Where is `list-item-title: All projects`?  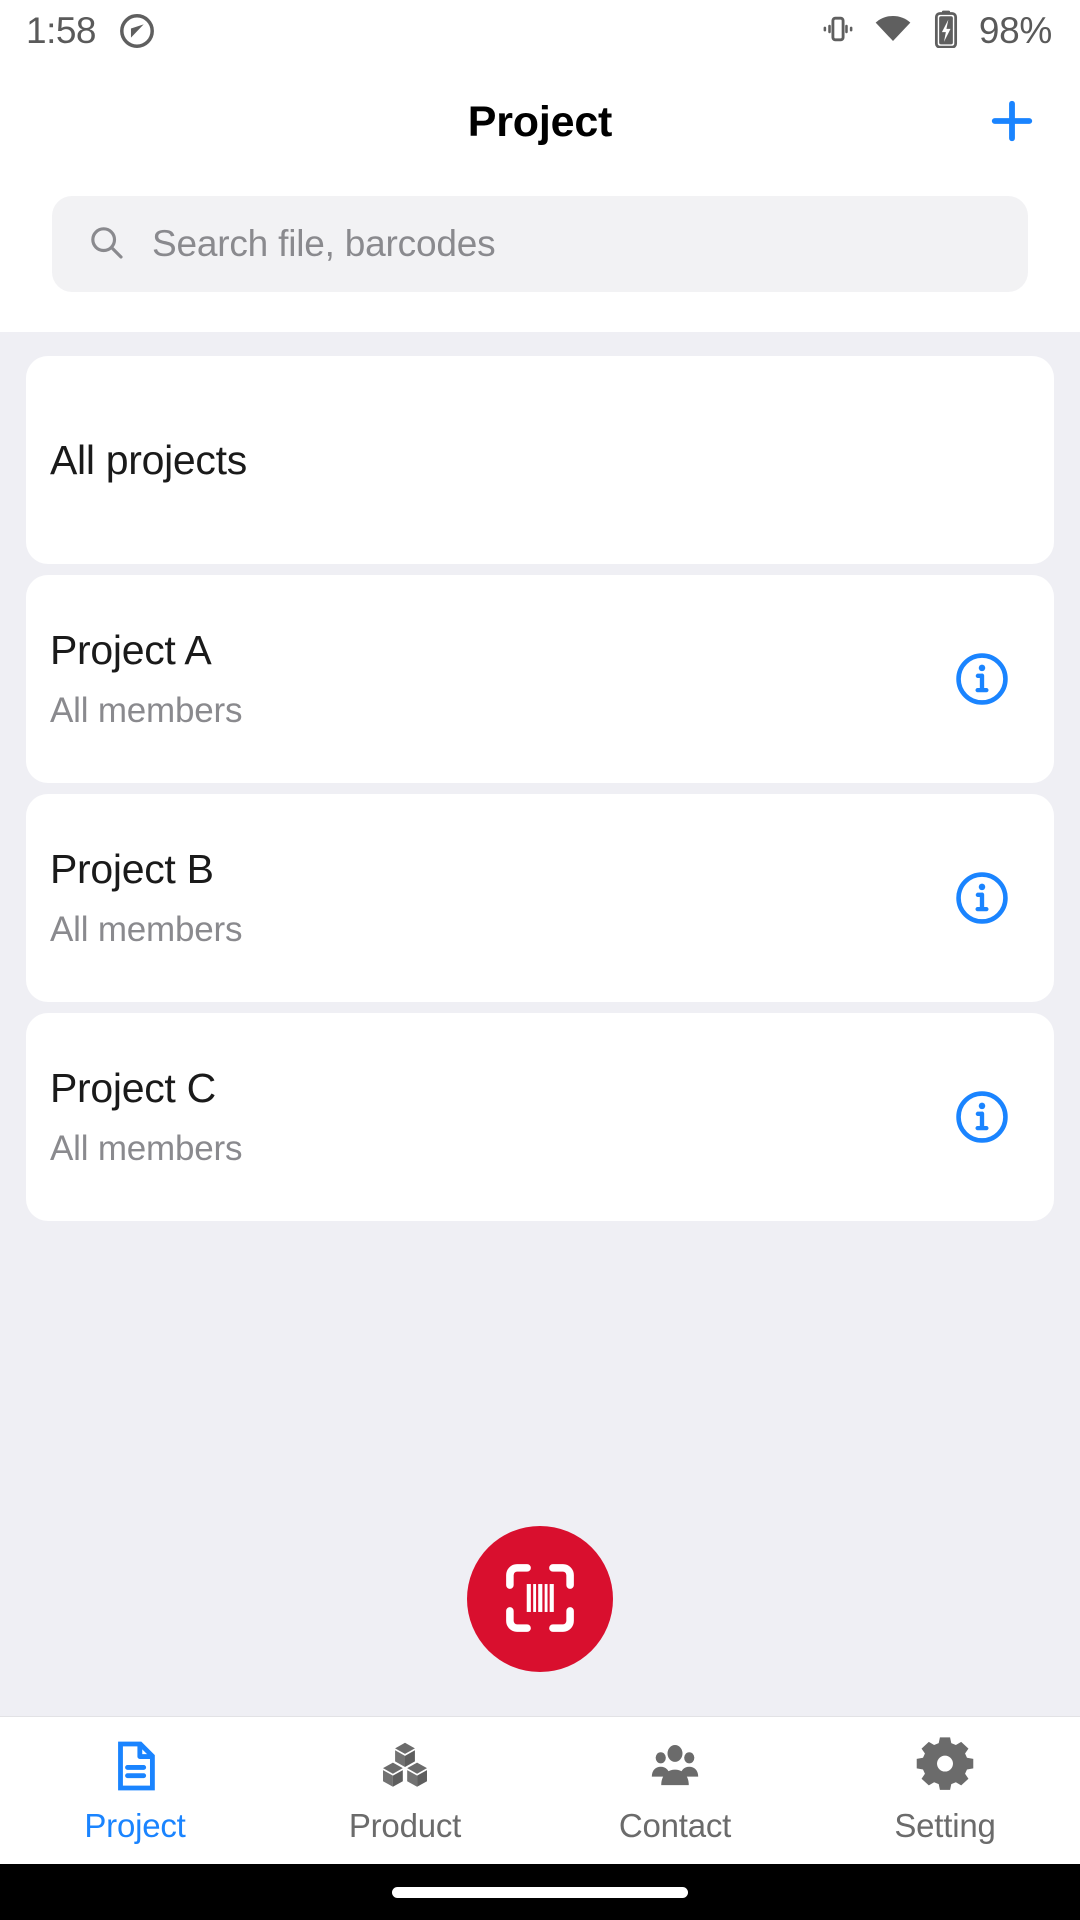
list-item-title: All projects is located at coordinates (148, 459).